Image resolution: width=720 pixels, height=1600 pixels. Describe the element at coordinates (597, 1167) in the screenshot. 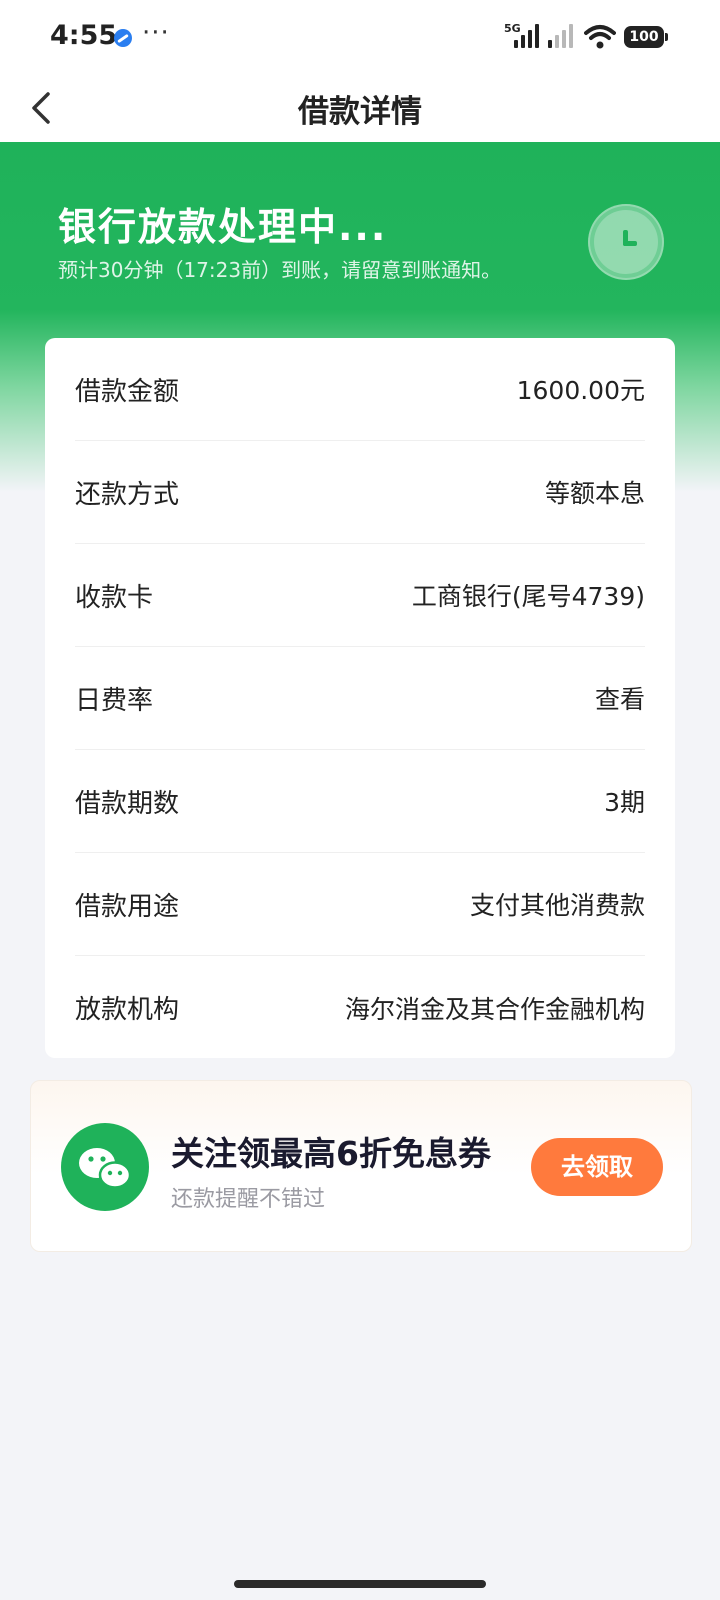

I see `claim-coupon-button: 去领取` at that location.